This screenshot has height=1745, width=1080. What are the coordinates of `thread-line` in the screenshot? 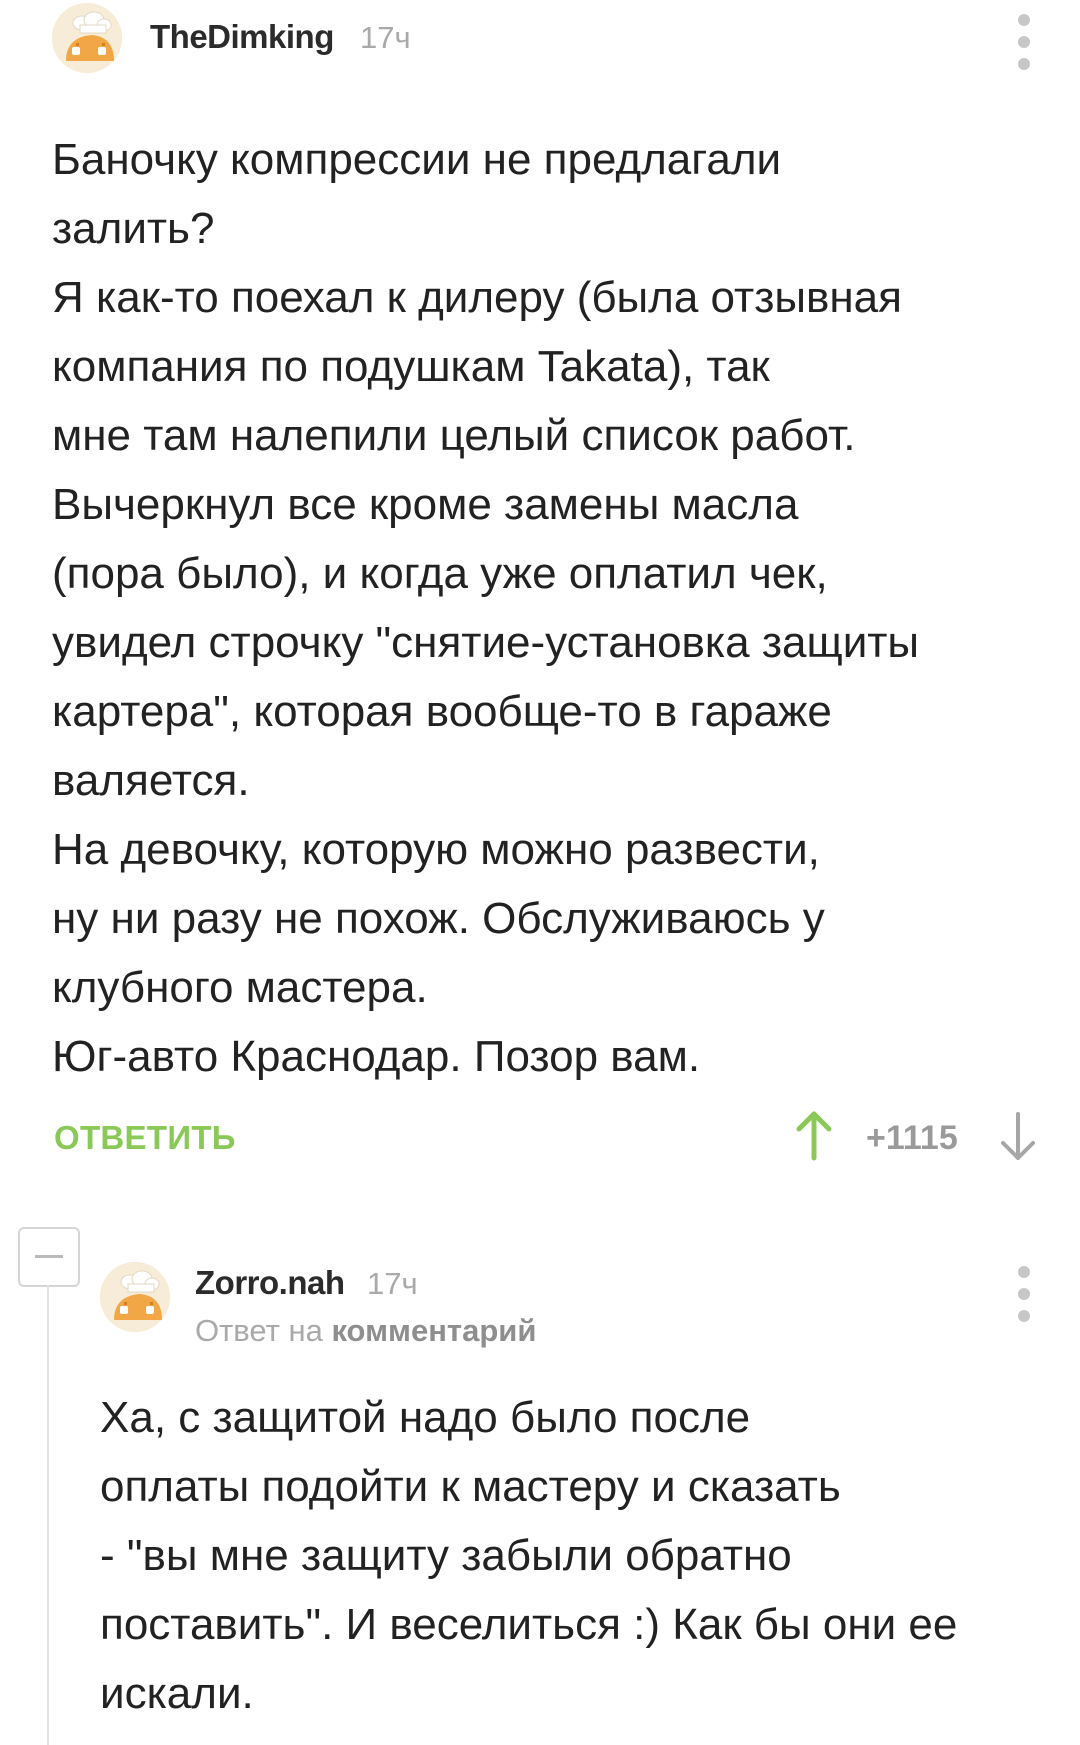 It's located at (48, 1515).